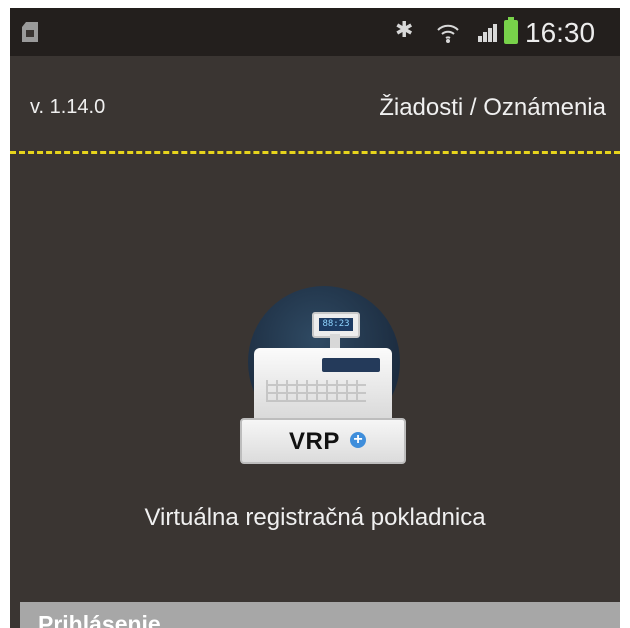  Describe the element at coordinates (315, 152) in the screenshot. I see `header-divider` at that location.